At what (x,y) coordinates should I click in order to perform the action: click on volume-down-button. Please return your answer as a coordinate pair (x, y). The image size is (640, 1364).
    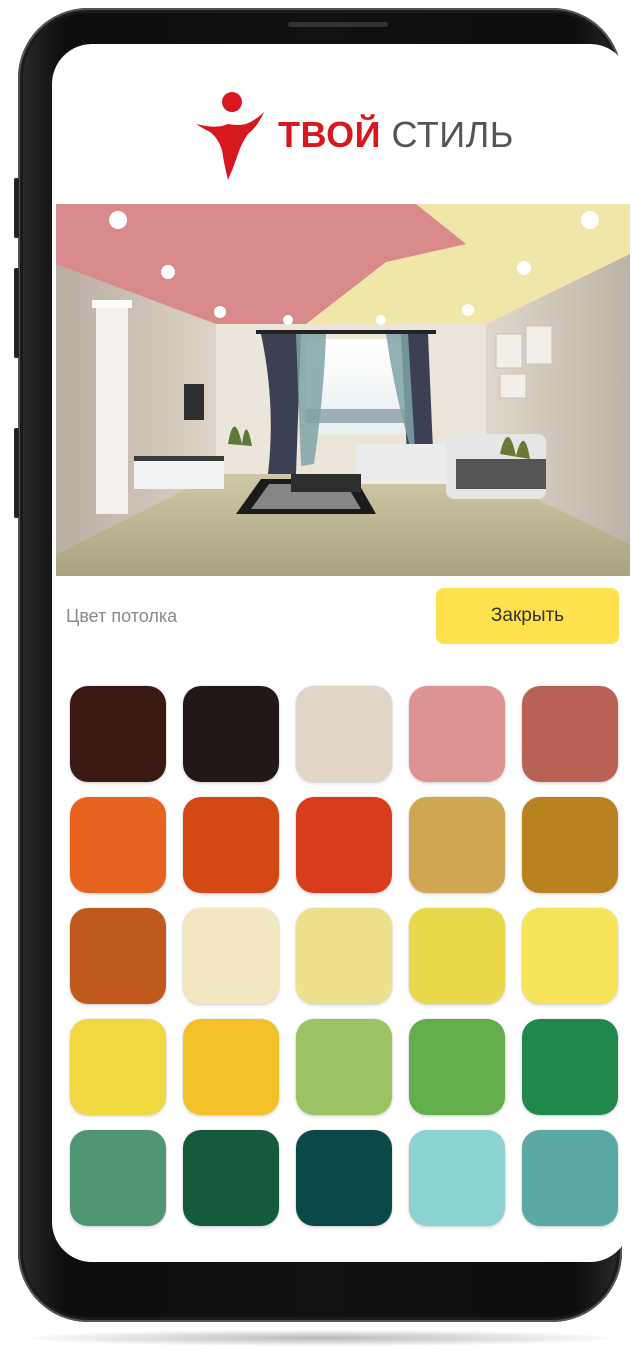
    Looking at the image, I should click on (16, 473).